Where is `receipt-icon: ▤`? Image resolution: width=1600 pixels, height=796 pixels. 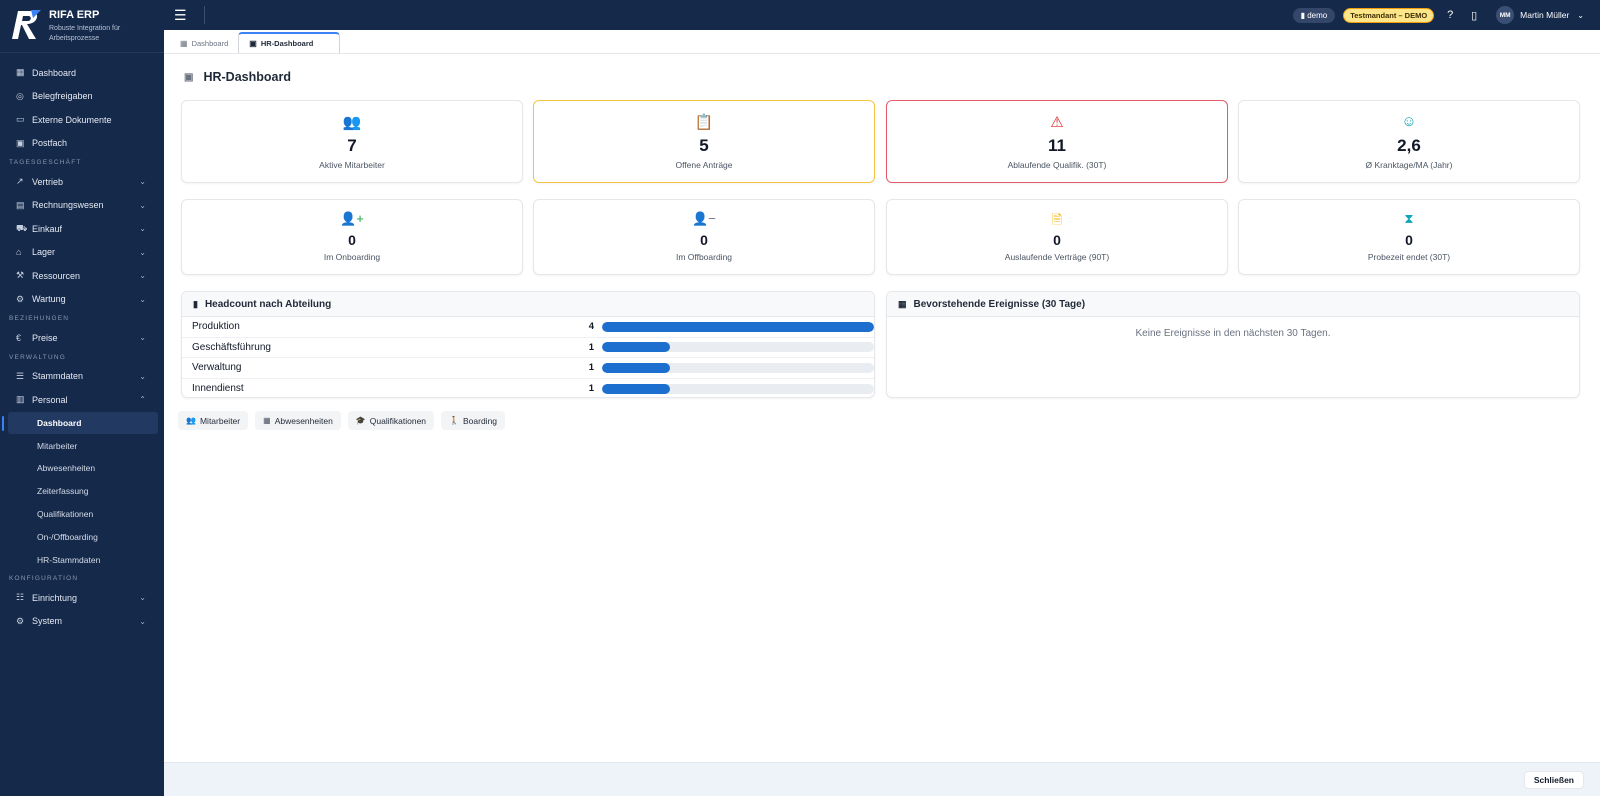 receipt-icon: ▤ is located at coordinates (20, 204).